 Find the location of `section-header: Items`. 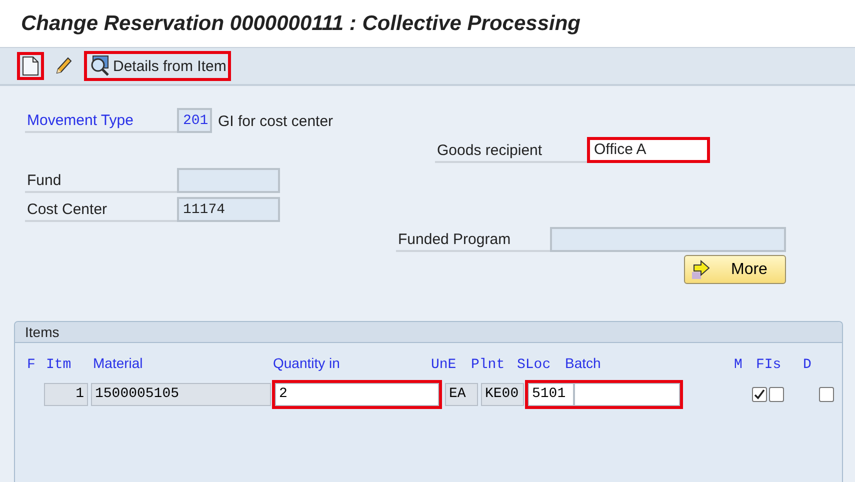

section-header: Items is located at coordinates (428, 332).